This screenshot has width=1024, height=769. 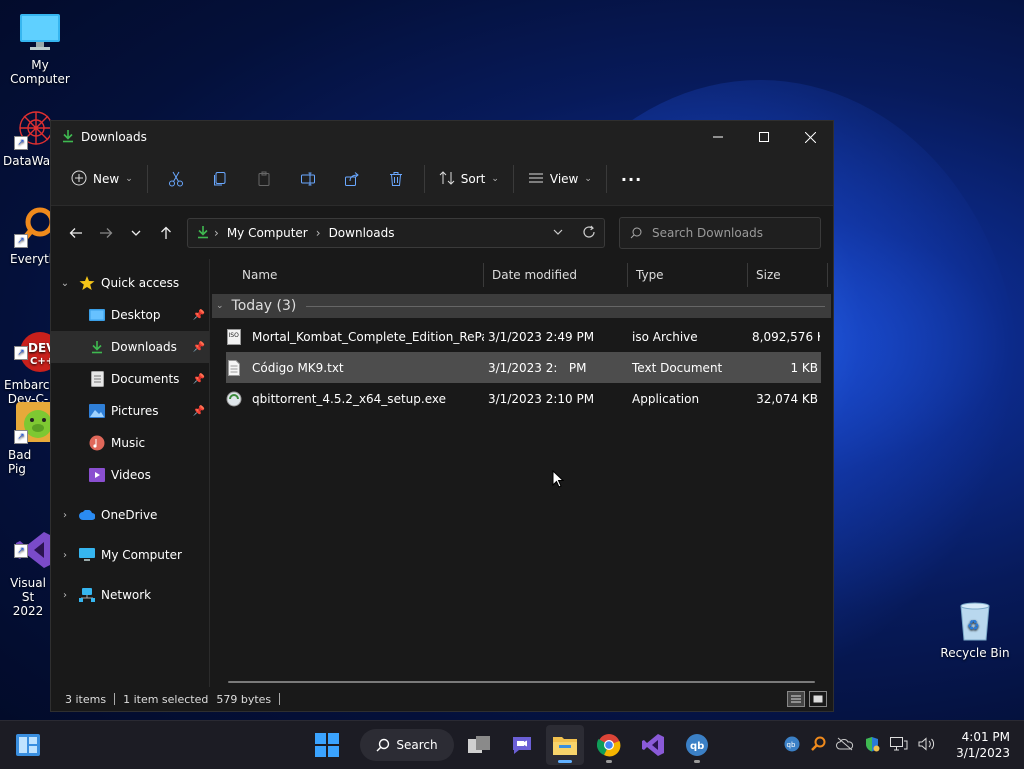 What do you see at coordinates (130, 379) in the screenshot?
I see `nav-item-documents: Documents 📌` at bounding box center [130, 379].